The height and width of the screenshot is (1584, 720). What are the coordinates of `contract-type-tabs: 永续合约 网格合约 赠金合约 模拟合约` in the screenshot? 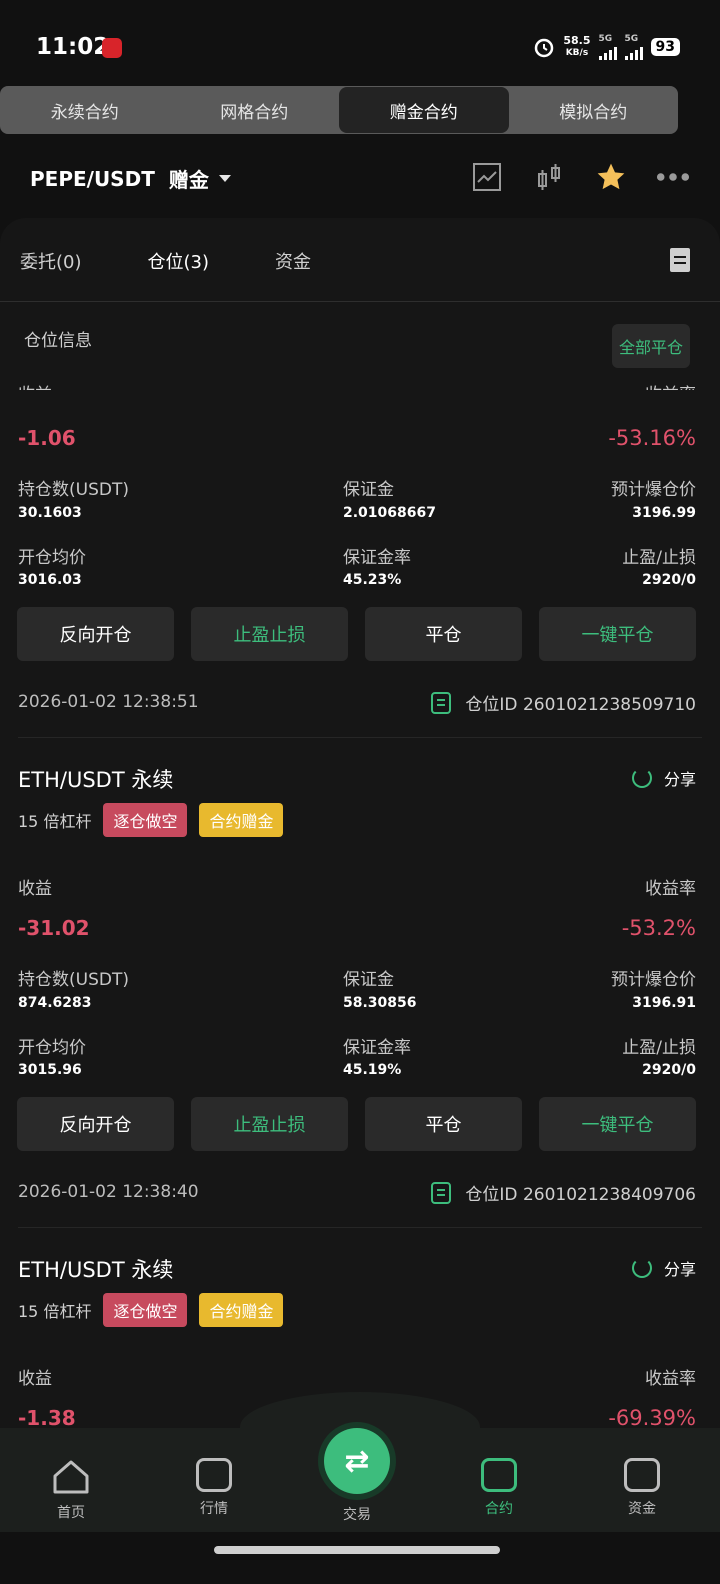 It's located at (339, 110).